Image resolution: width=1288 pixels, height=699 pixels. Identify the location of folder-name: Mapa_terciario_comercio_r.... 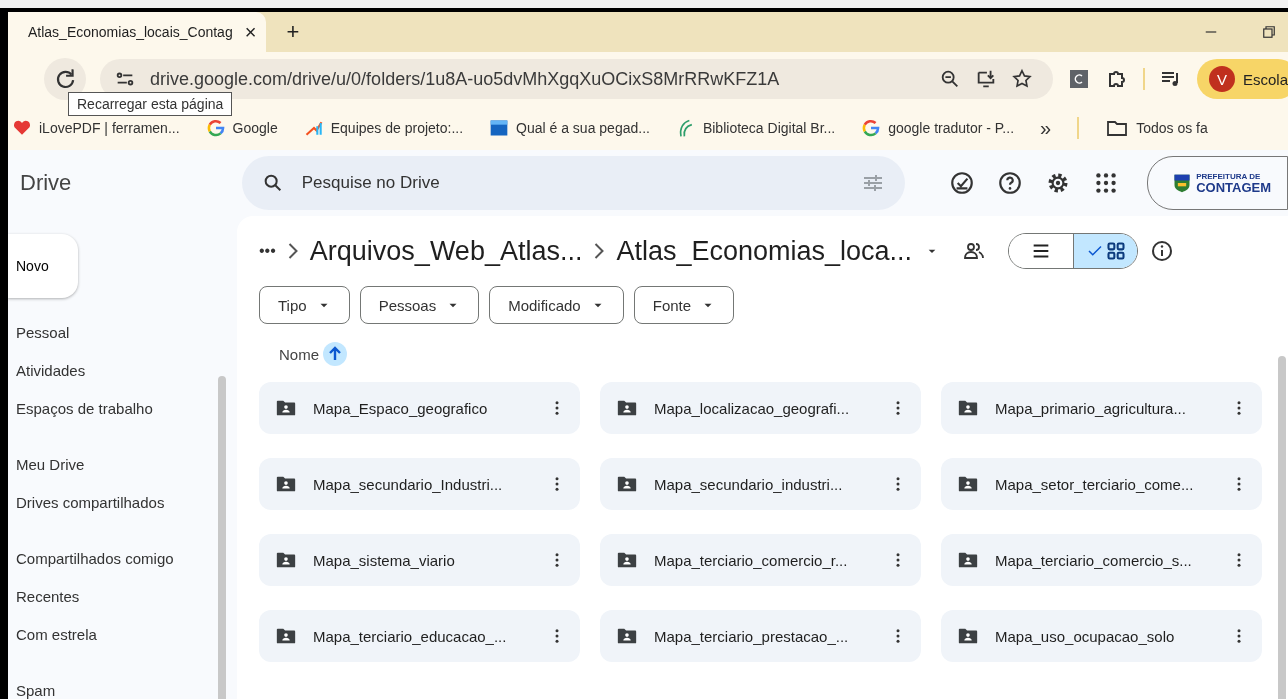
(751, 560).